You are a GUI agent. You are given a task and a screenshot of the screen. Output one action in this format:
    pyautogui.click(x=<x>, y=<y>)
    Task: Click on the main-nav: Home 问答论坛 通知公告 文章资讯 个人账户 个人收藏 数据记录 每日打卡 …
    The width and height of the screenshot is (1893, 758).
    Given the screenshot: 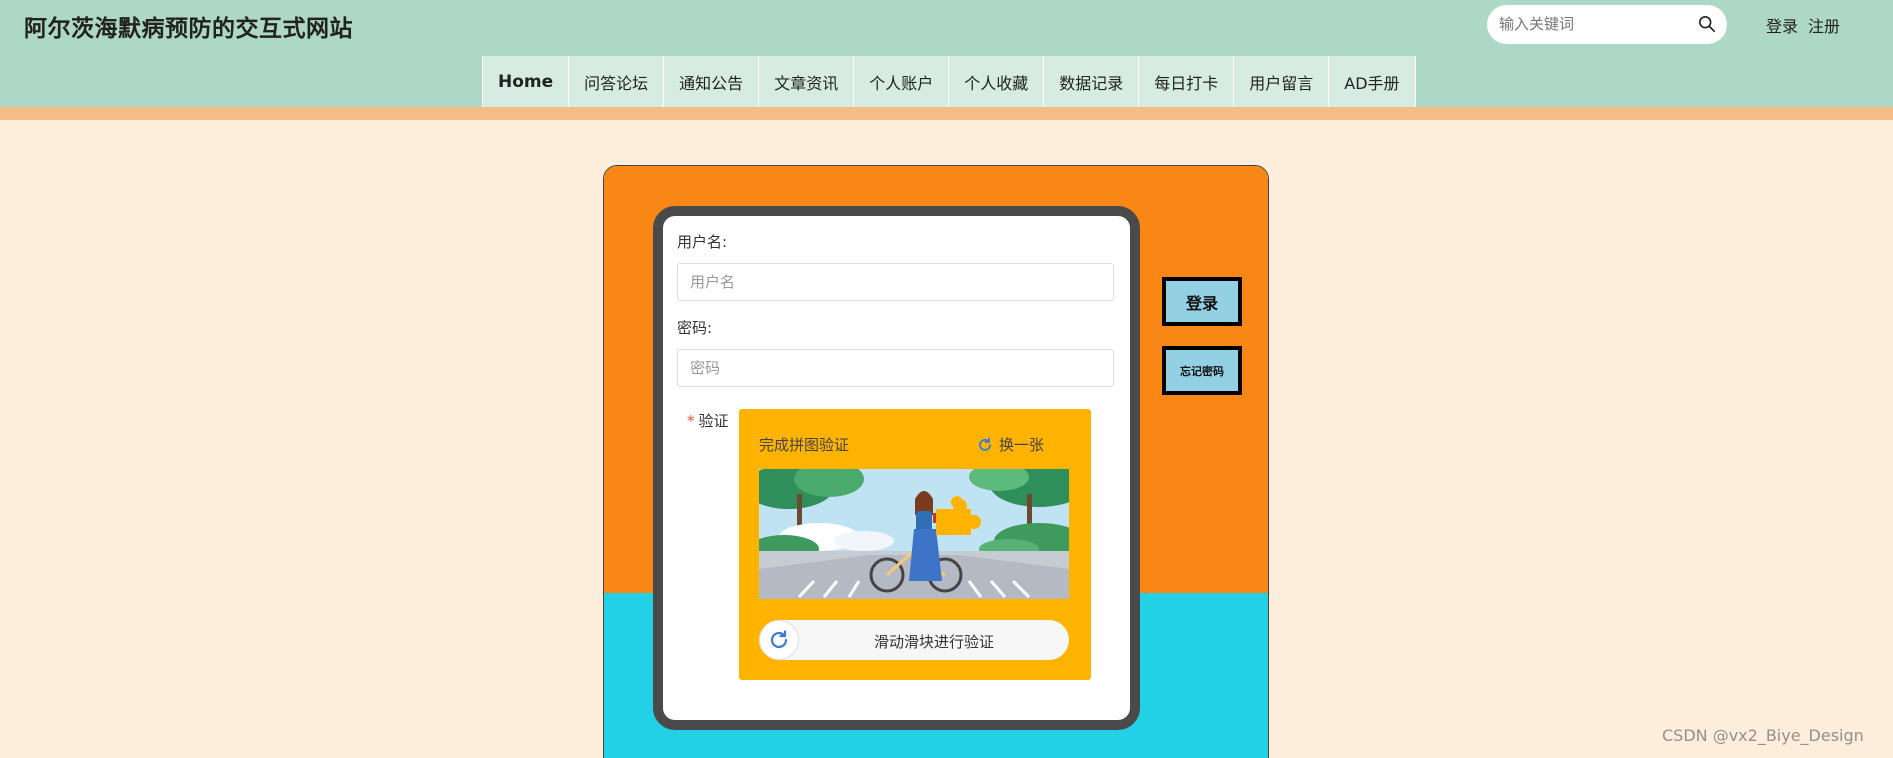 What is the action you would take?
    pyautogui.click(x=949, y=81)
    